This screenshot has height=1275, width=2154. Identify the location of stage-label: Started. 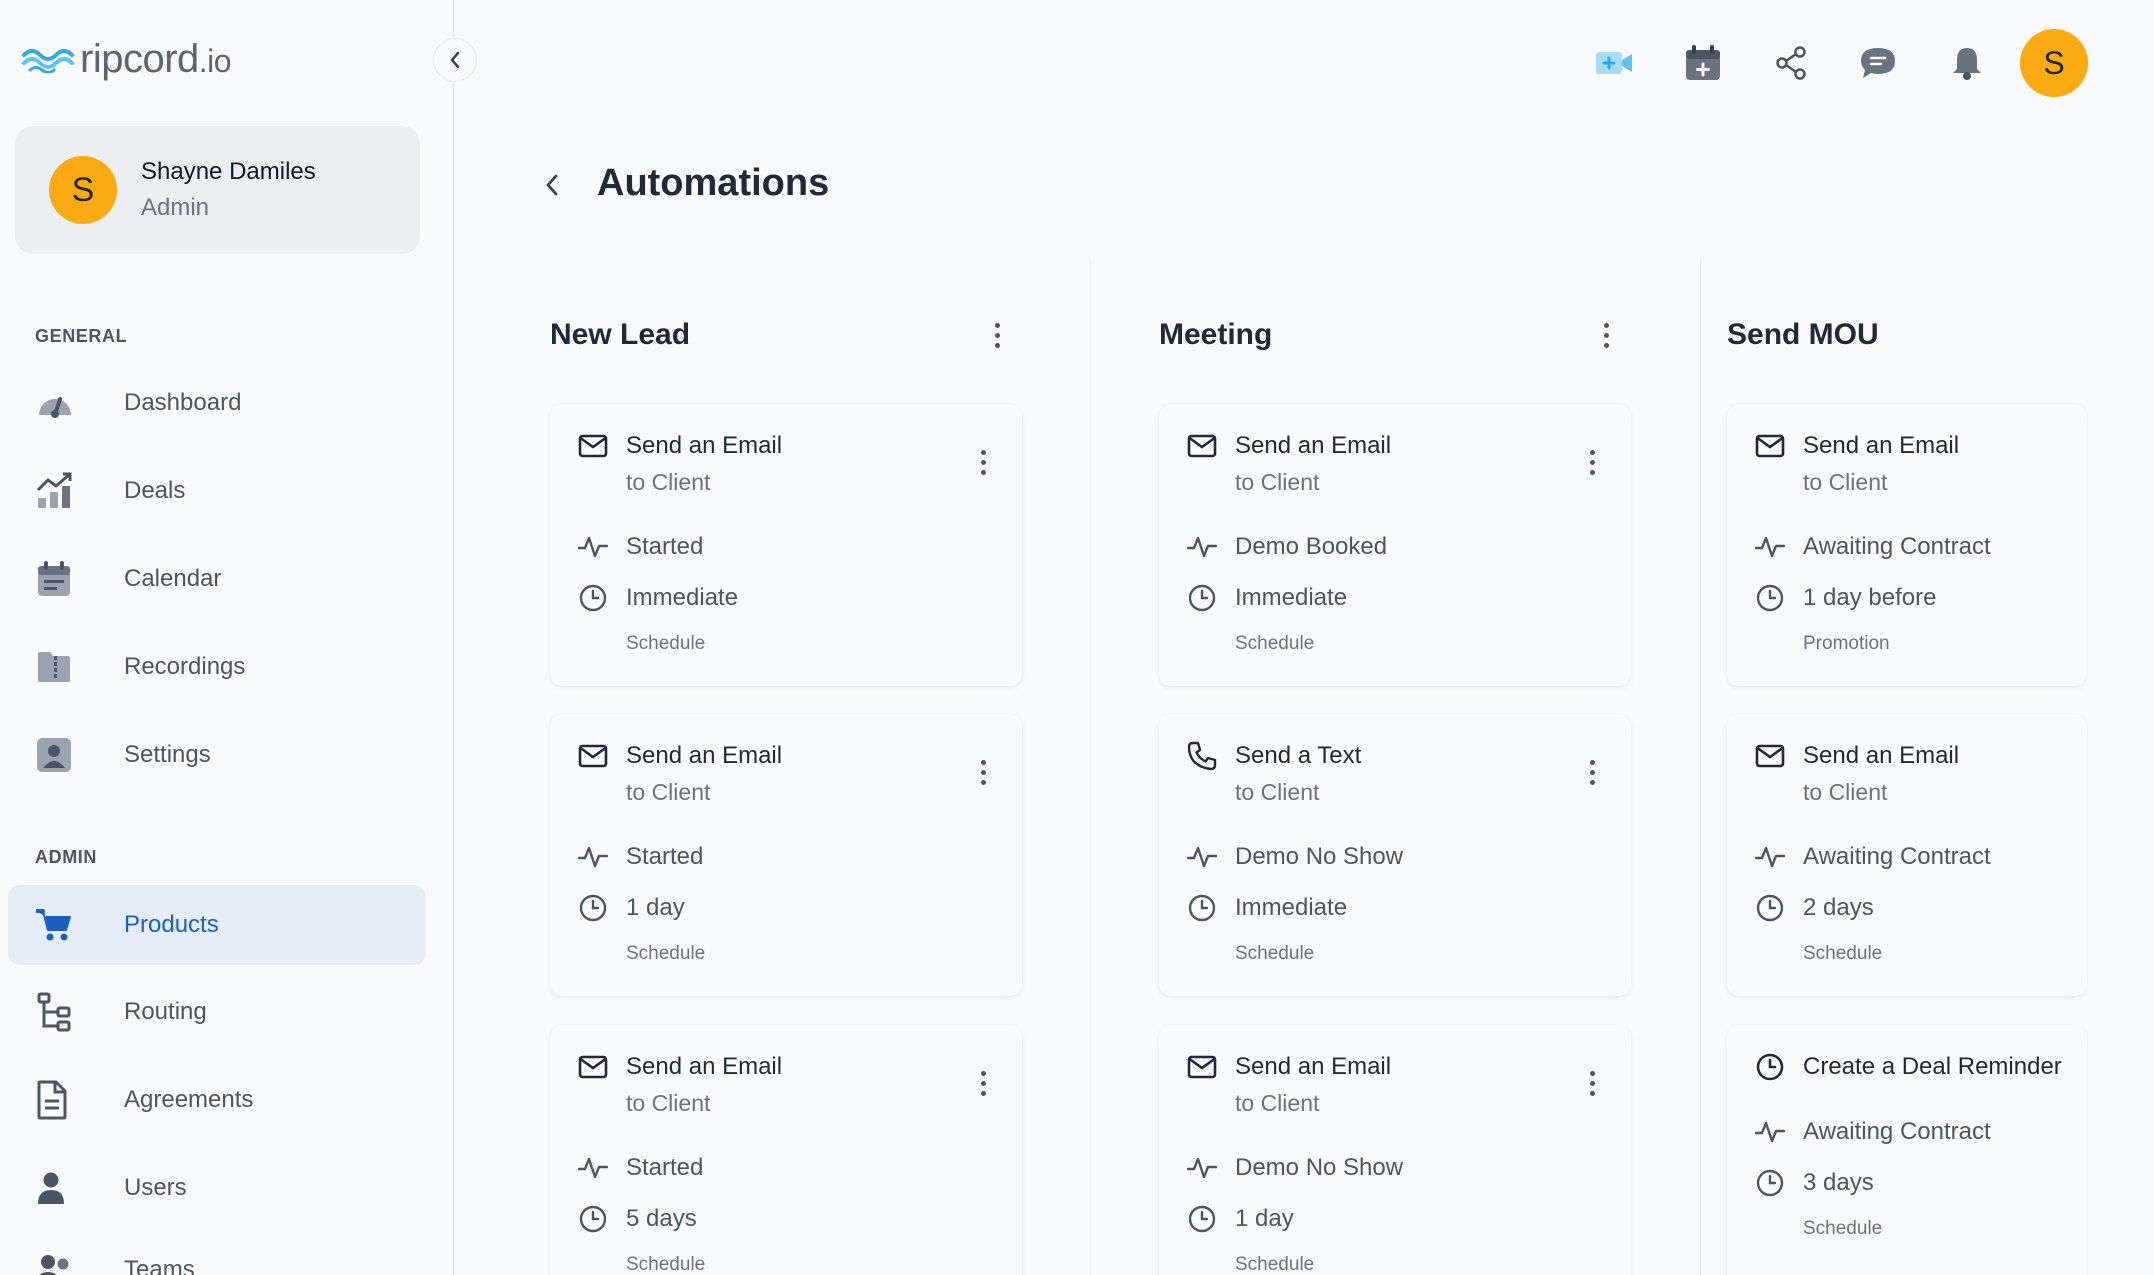
(665, 546).